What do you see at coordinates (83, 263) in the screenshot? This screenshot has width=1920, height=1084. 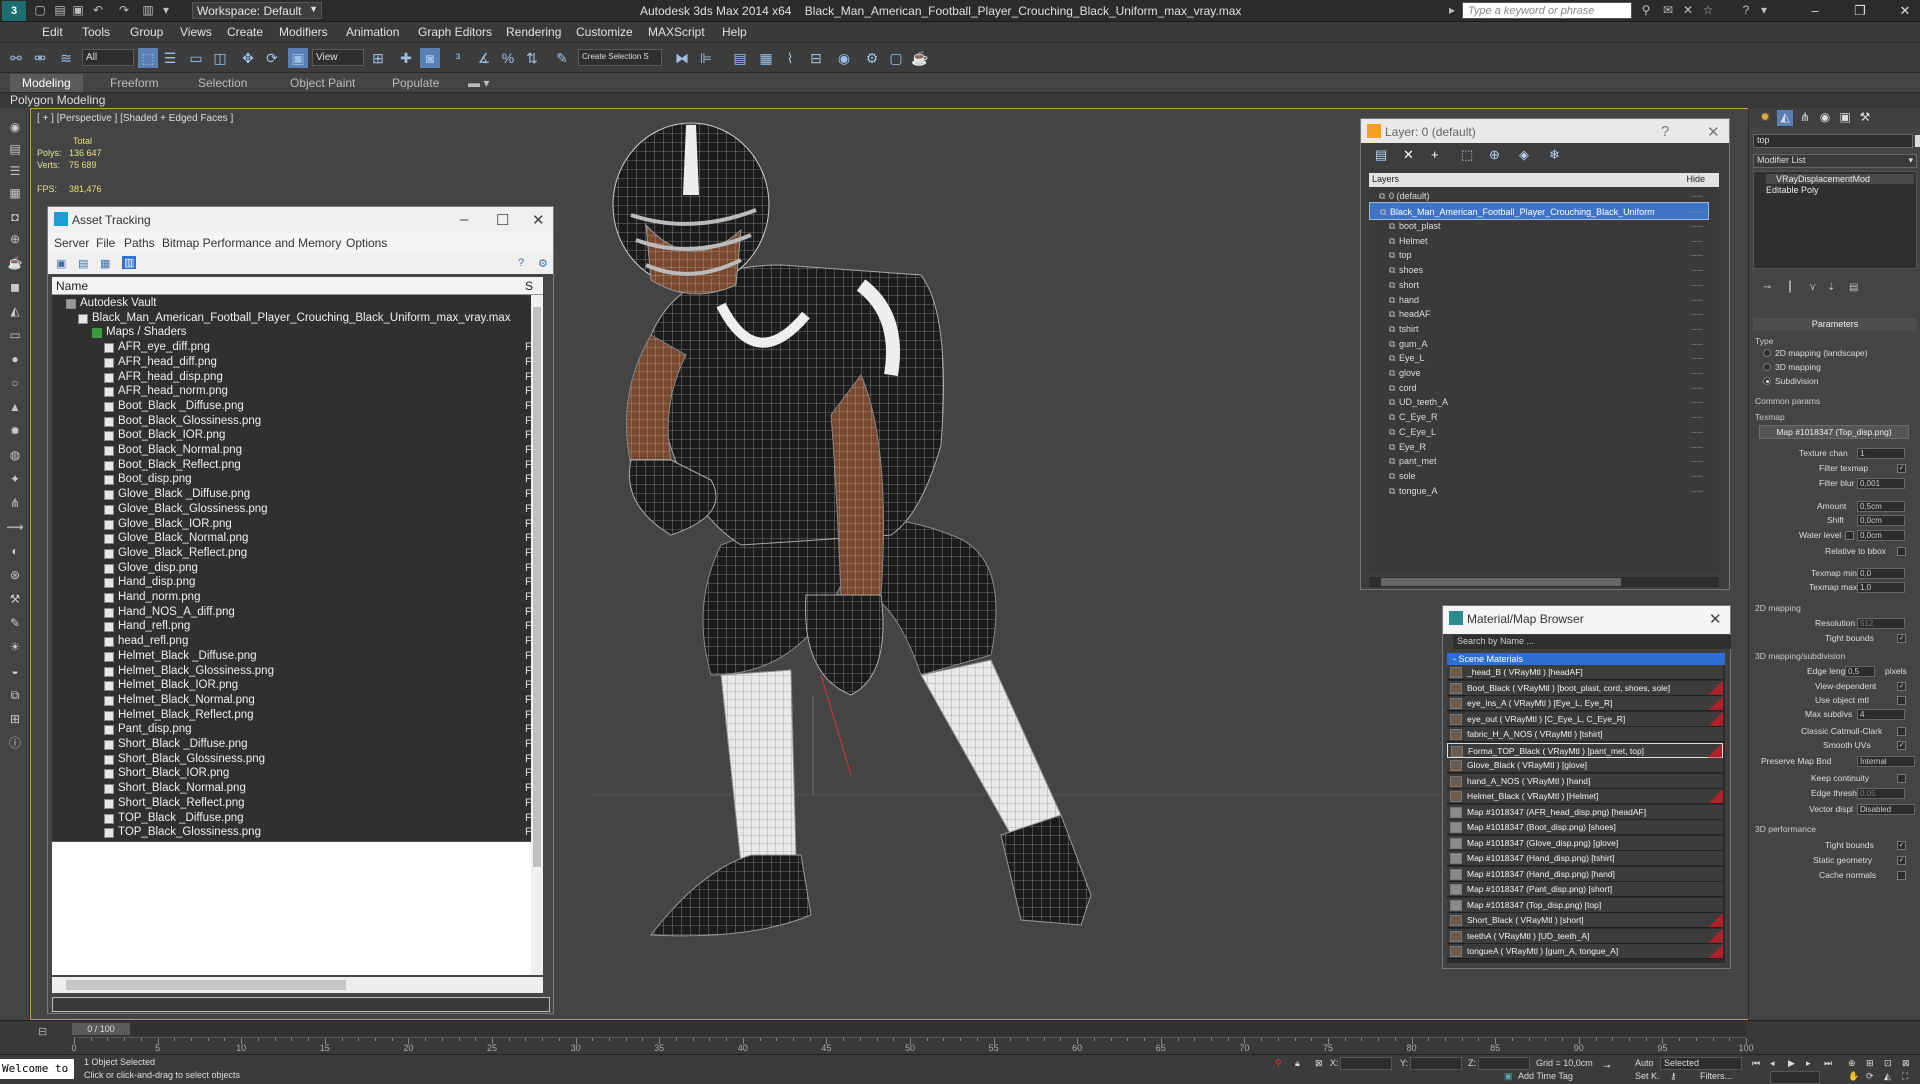 I see `list-view-icon: ▤` at bounding box center [83, 263].